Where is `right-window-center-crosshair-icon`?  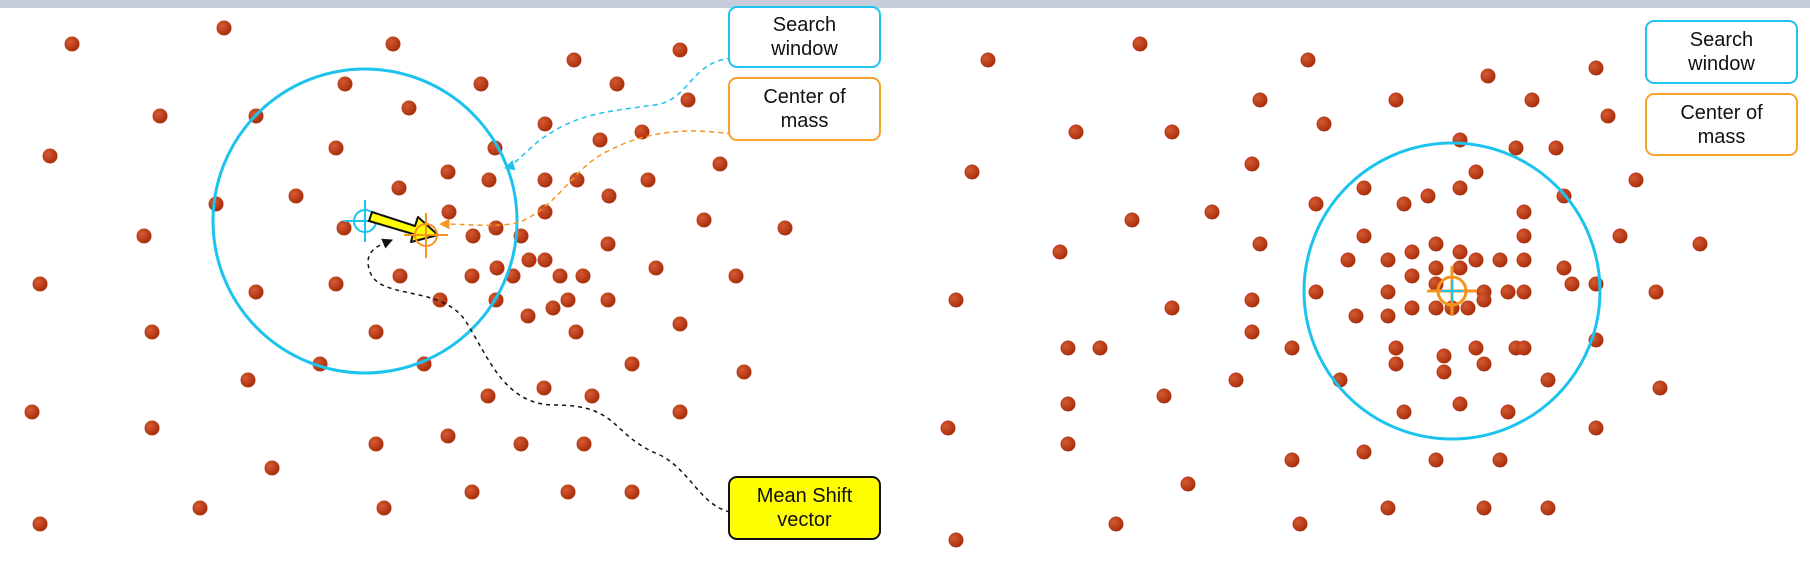 right-window-center-crosshair-icon is located at coordinates (1452, 291).